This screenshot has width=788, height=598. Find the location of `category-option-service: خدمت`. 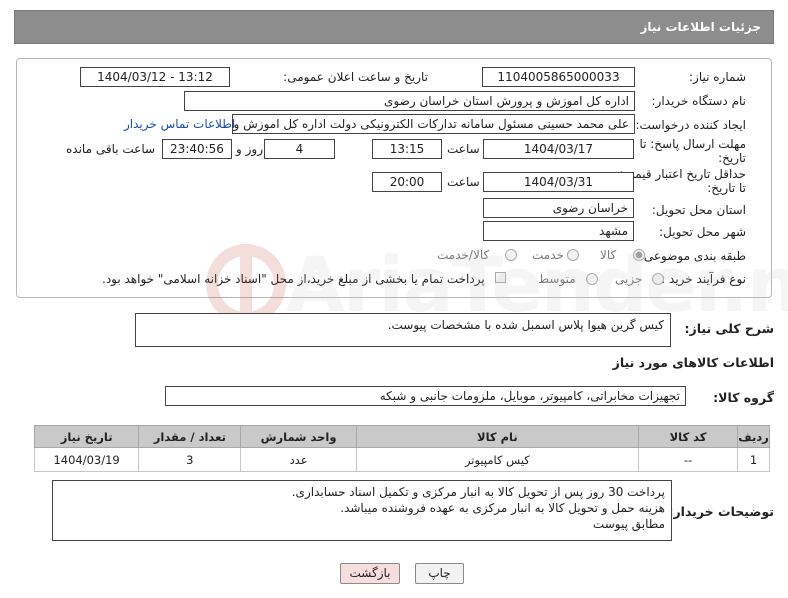

category-option-service: خدمت is located at coordinates (548, 255).